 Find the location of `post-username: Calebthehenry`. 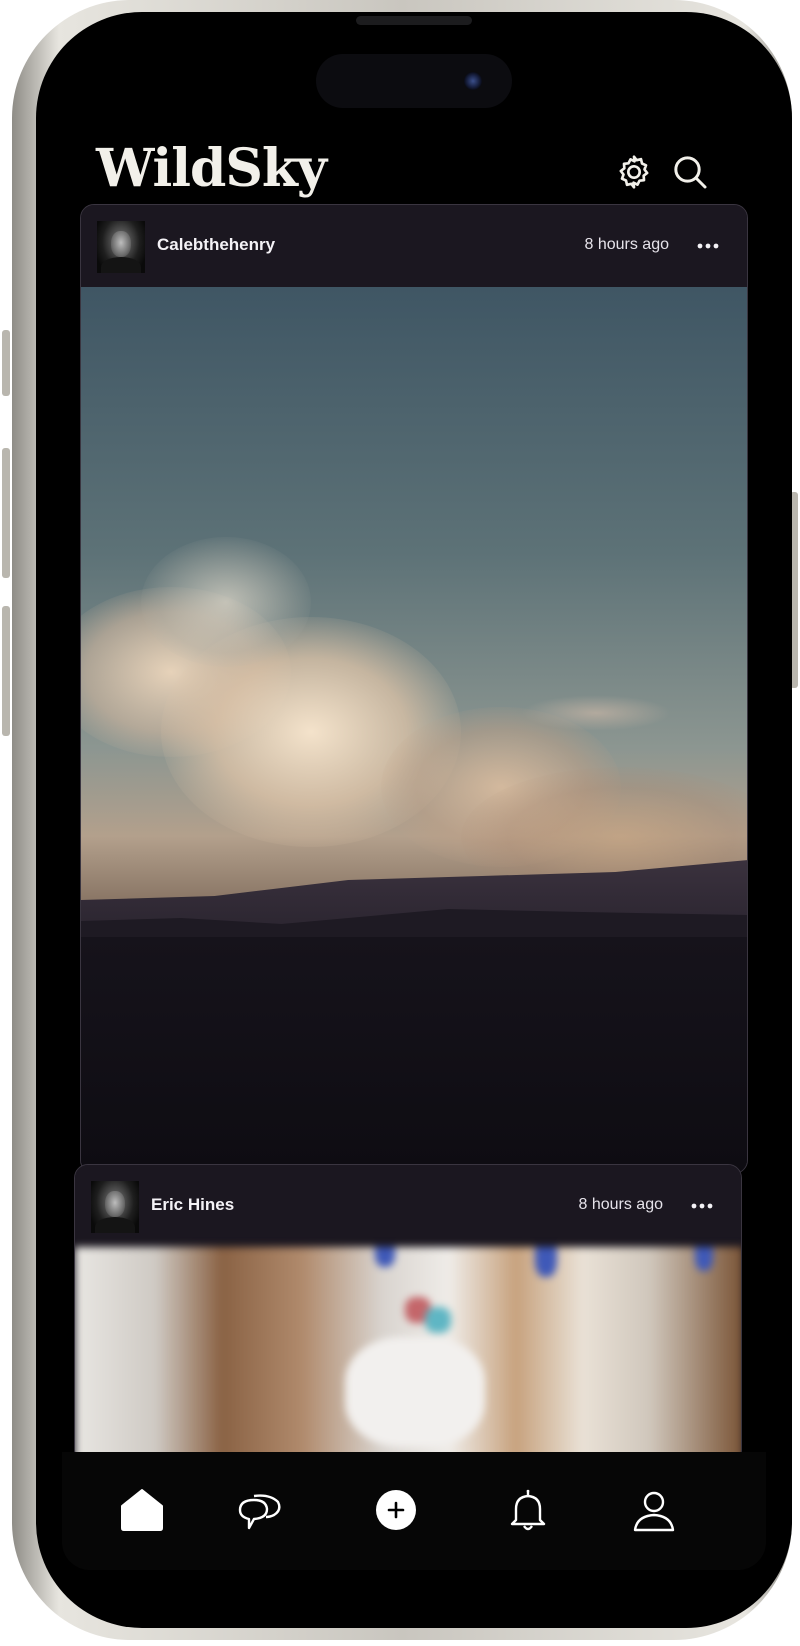

post-username: Calebthehenry is located at coordinates (216, 245).